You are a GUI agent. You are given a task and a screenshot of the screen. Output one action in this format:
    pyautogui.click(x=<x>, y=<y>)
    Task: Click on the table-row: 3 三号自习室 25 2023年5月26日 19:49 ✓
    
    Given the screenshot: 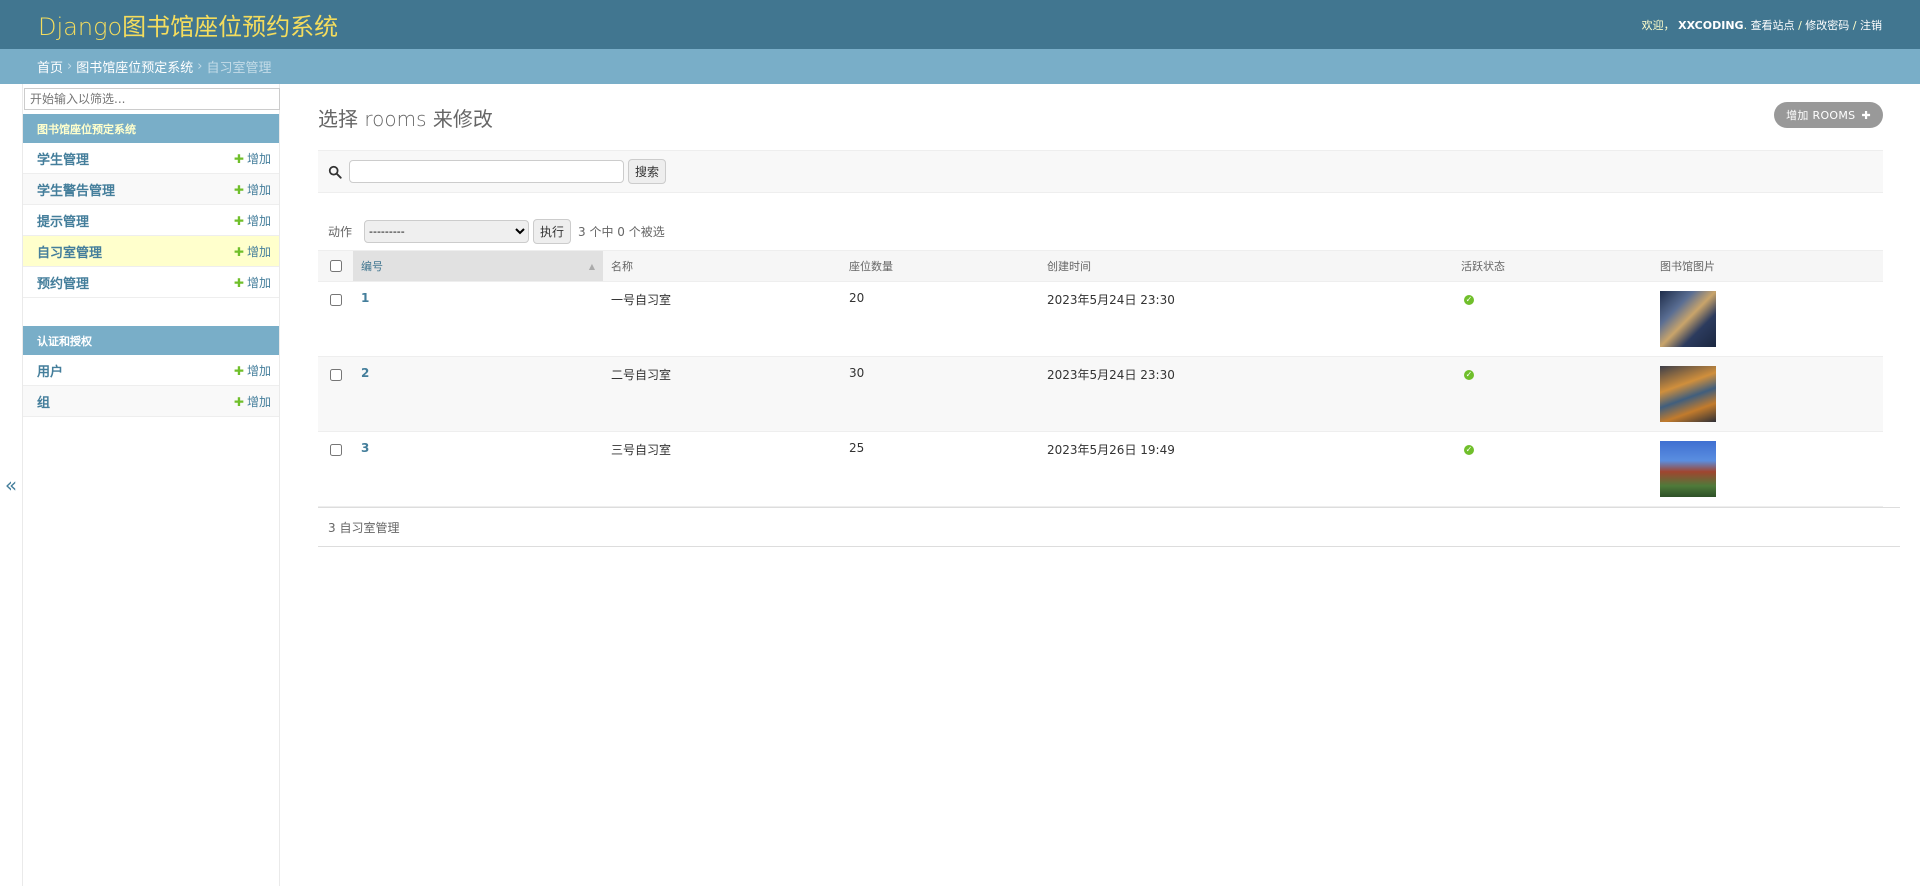 What is the action you would take?
    pyautogui.click(x=1100, y=469)
    